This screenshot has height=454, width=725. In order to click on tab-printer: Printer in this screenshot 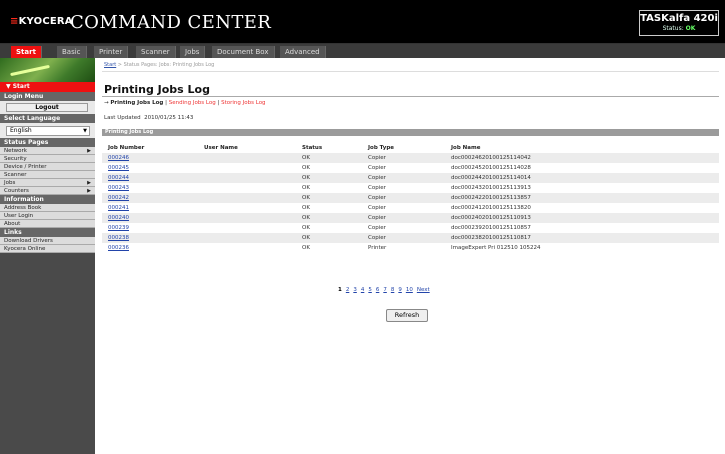, I will do `click(111, 52)`.